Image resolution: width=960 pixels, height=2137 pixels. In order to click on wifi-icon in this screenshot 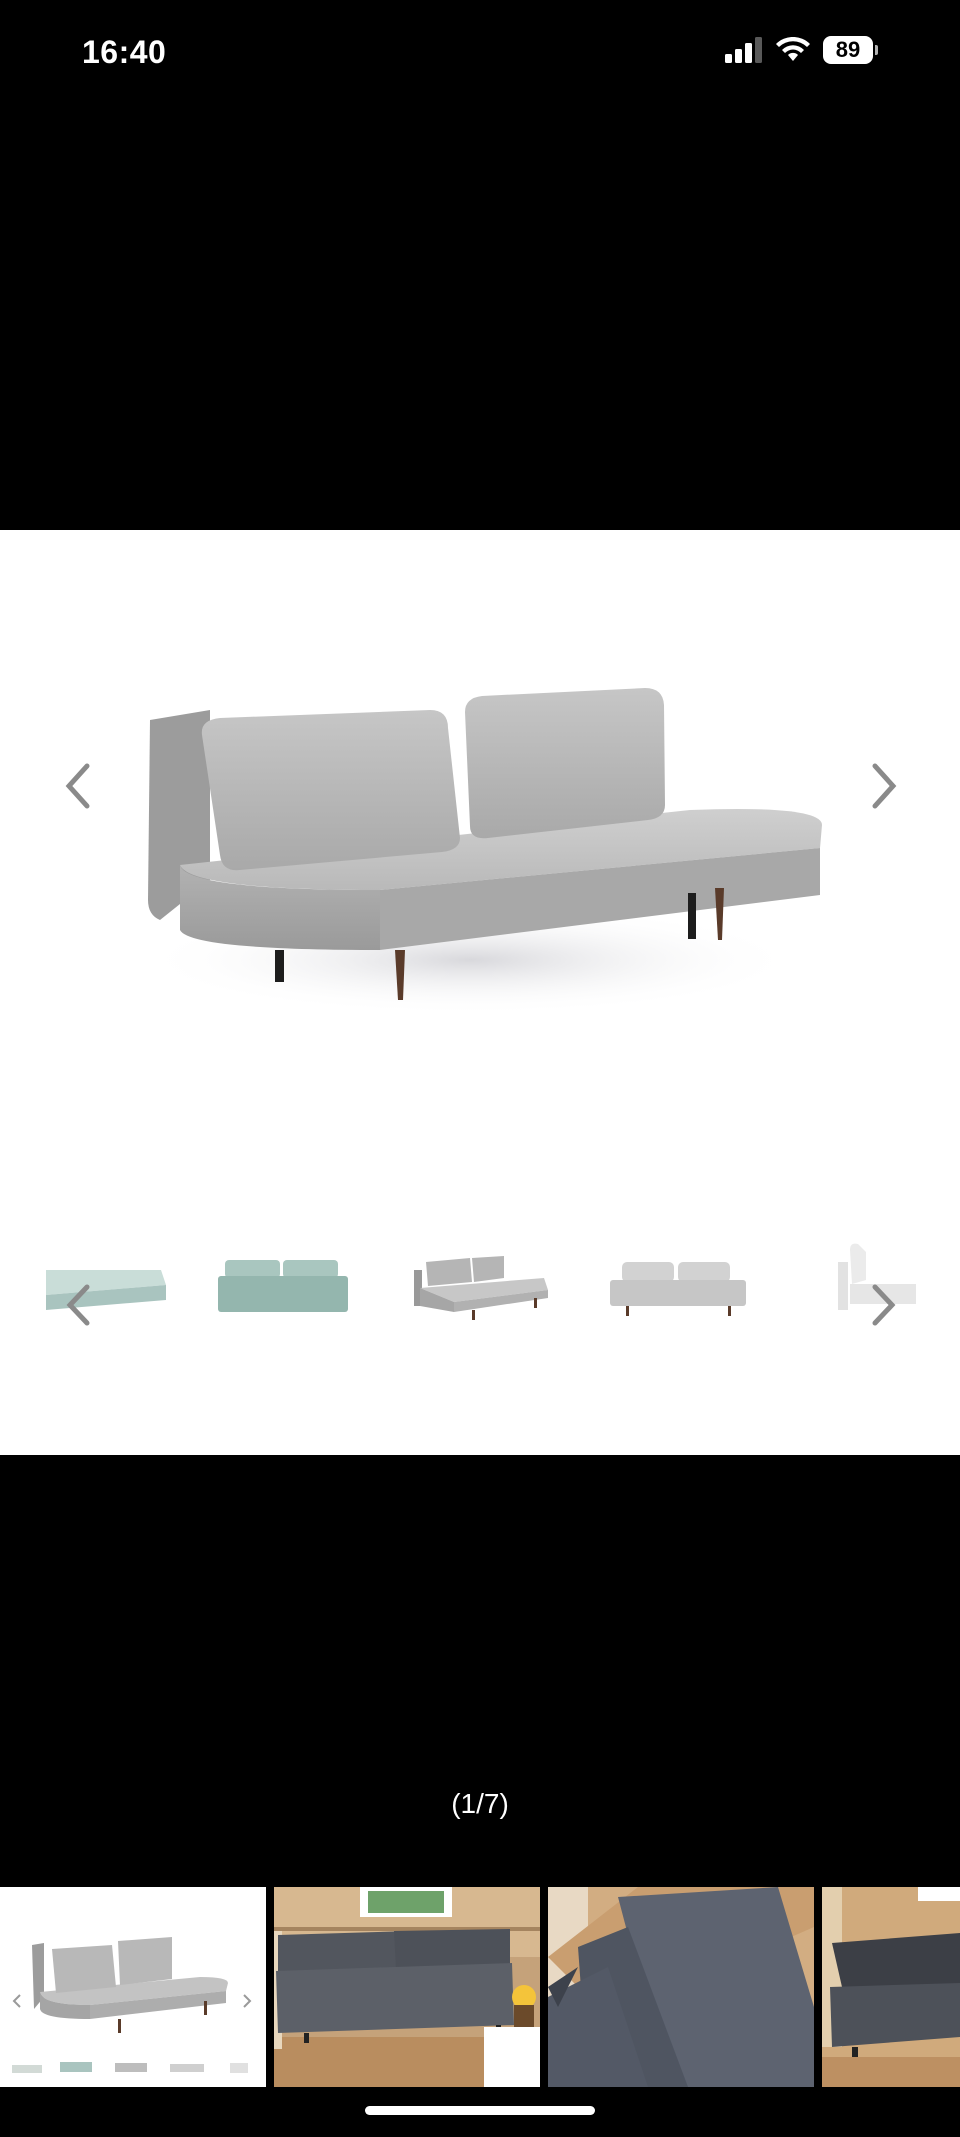, I will do `click(793, 49)`.